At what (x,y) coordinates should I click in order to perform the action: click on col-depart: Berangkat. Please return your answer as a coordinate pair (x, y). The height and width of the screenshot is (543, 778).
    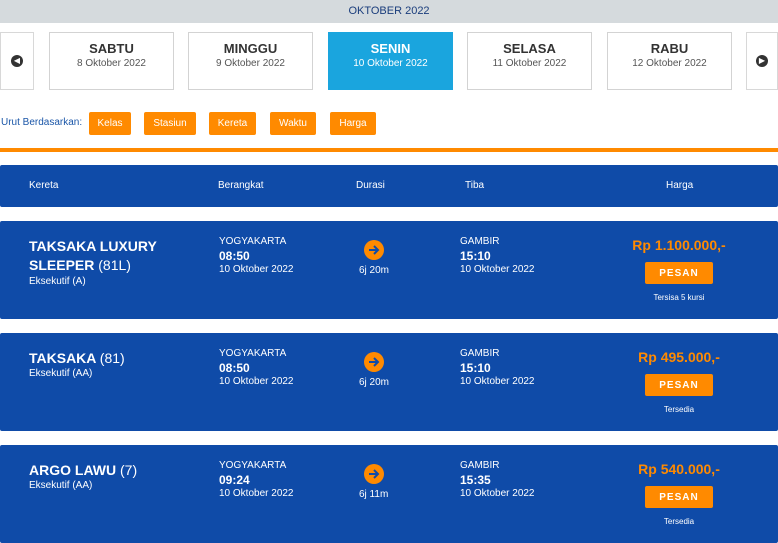
    Looking at the image, I should click on (241, 185).